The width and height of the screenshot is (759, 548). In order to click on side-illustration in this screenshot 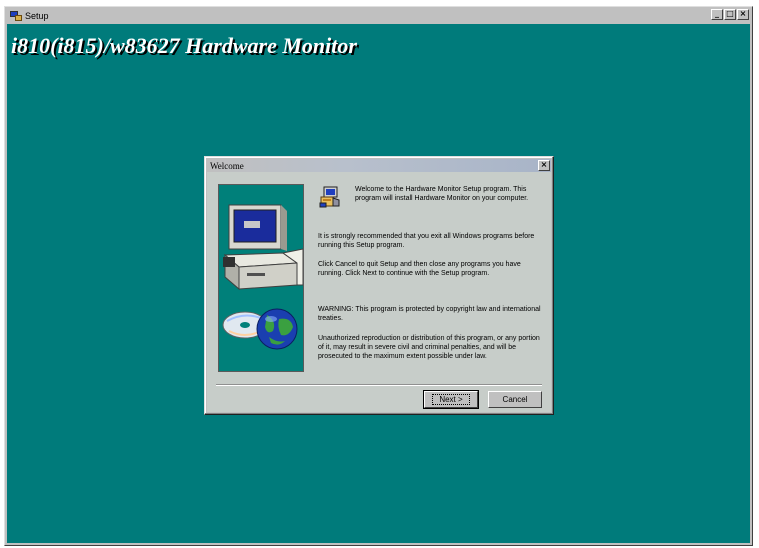, I will do `click(261, 278)`.